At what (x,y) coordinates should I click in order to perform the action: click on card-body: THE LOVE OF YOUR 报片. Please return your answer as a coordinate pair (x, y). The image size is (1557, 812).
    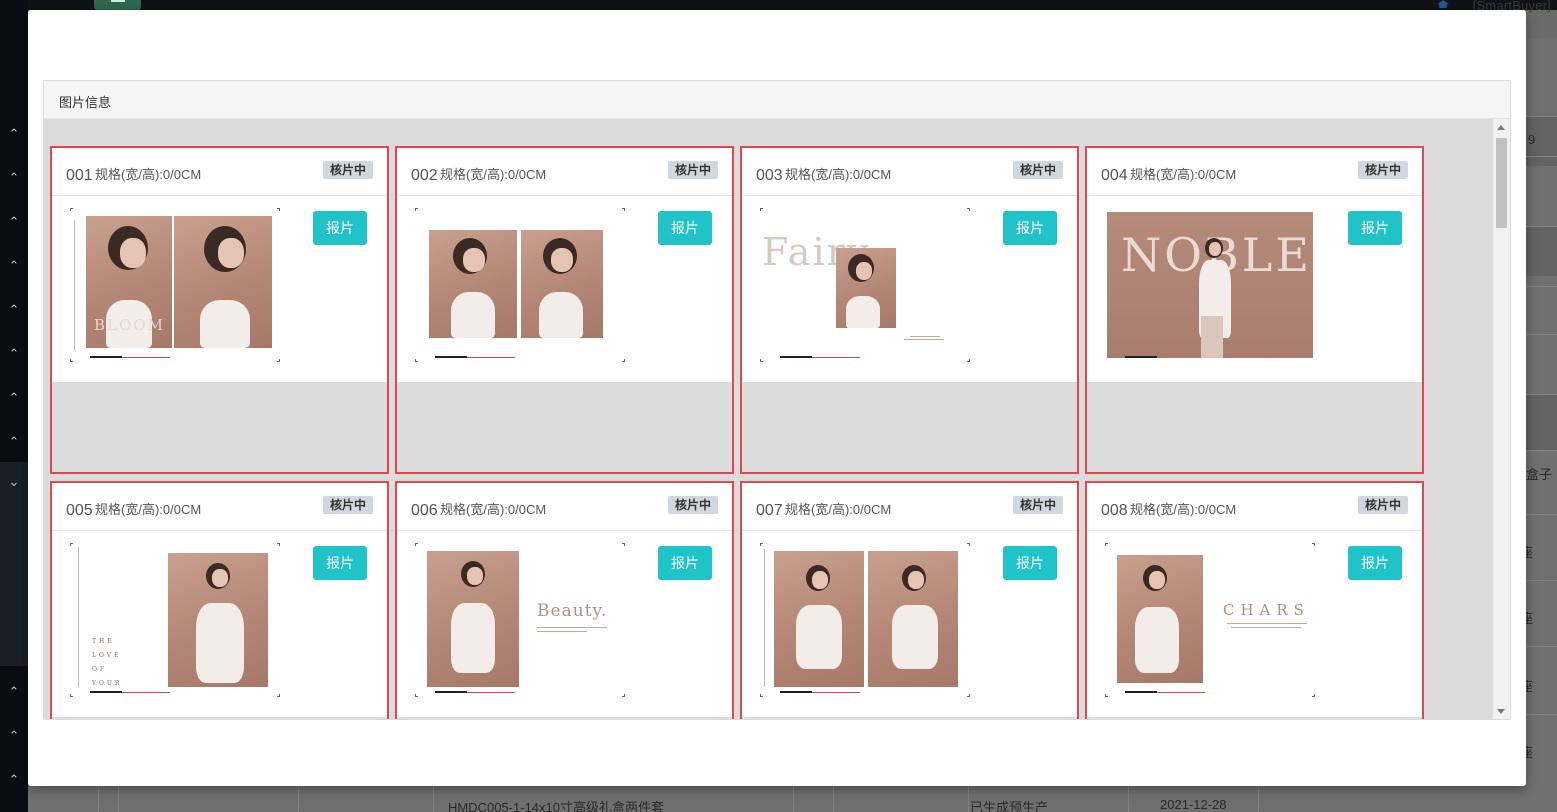
    Looking at the image, I should click on (219, 624).